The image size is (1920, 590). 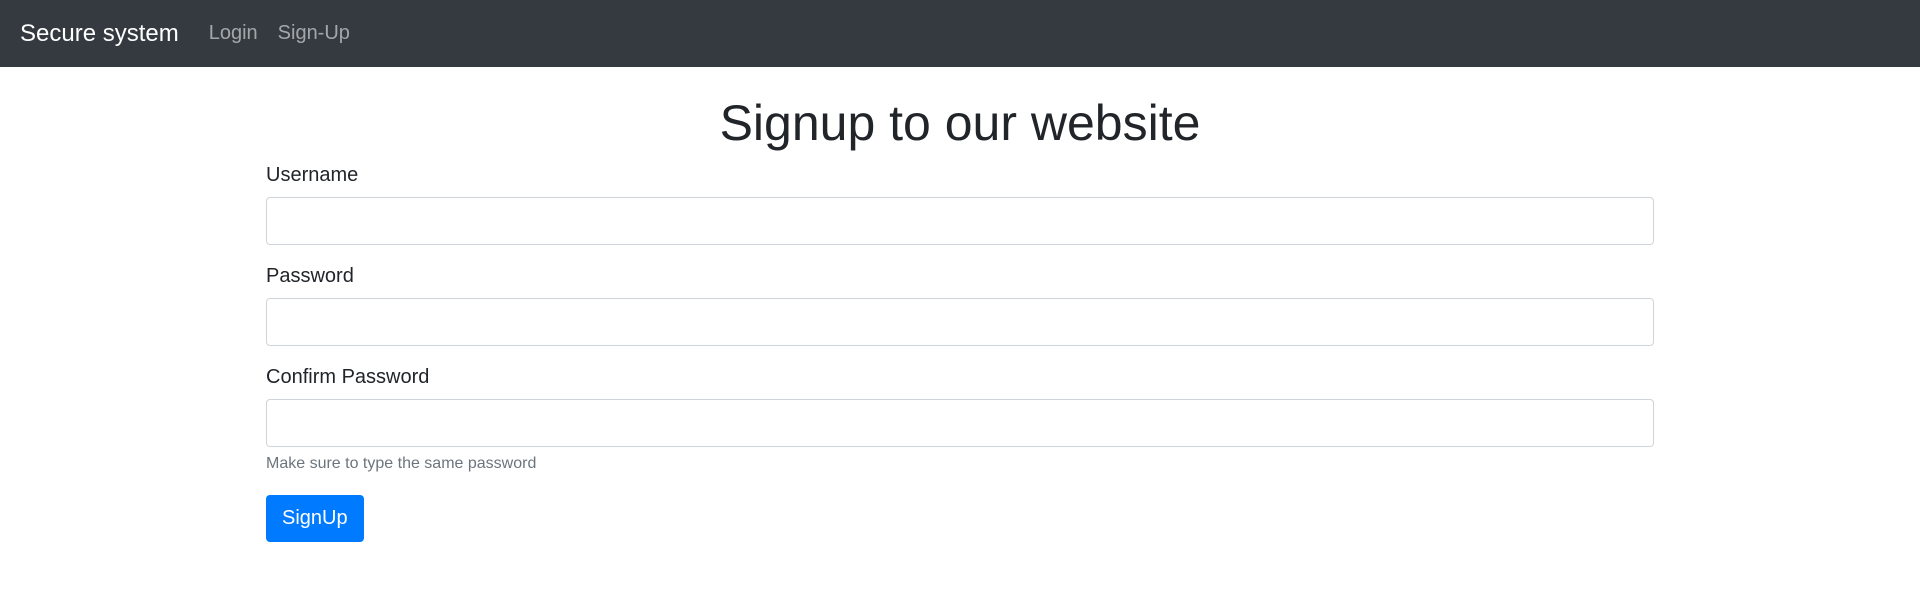 What do you see at coordinates (312, 174) in the screenshot?
I see `username-label: Username` at bounding box center [312, 174].